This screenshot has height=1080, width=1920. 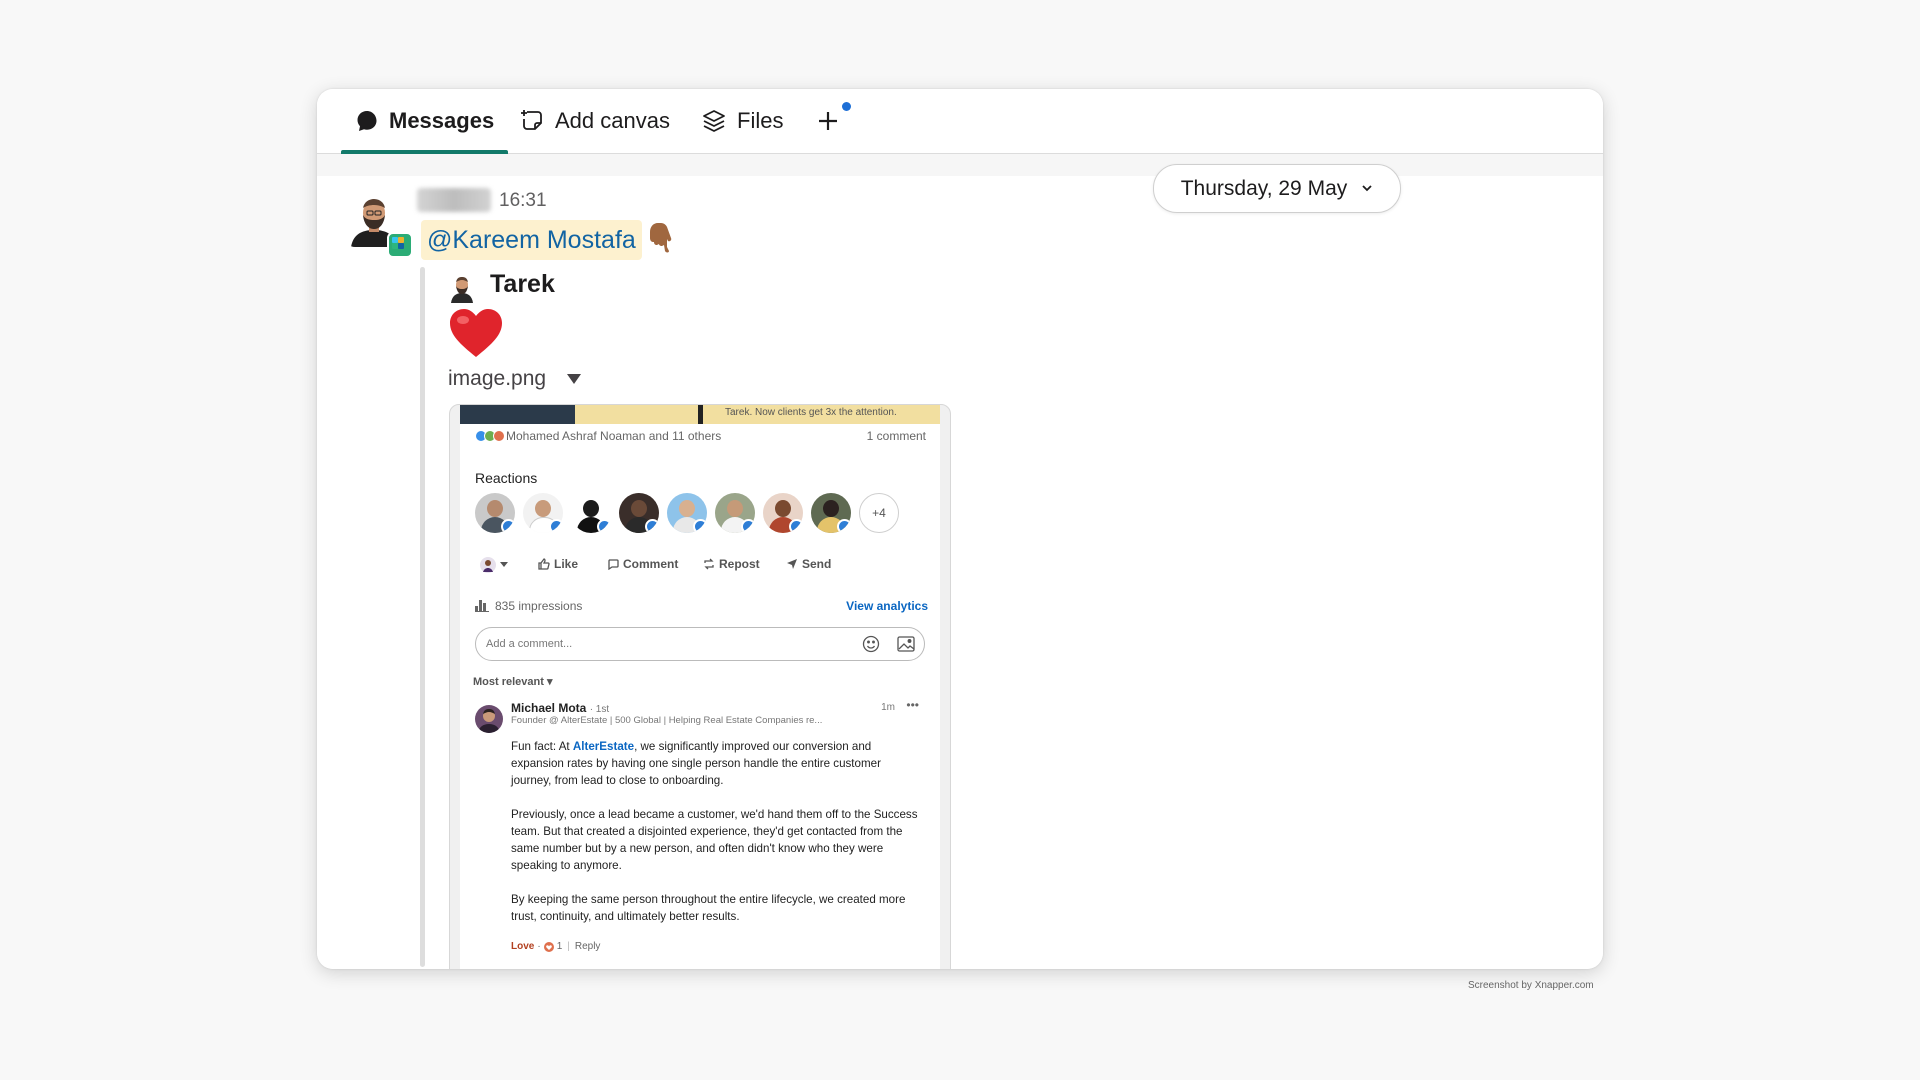 What do you see at coordinates (482, 606) in the screenshot?
I see `bar-chart-icon` at bounding box center [482, 606].